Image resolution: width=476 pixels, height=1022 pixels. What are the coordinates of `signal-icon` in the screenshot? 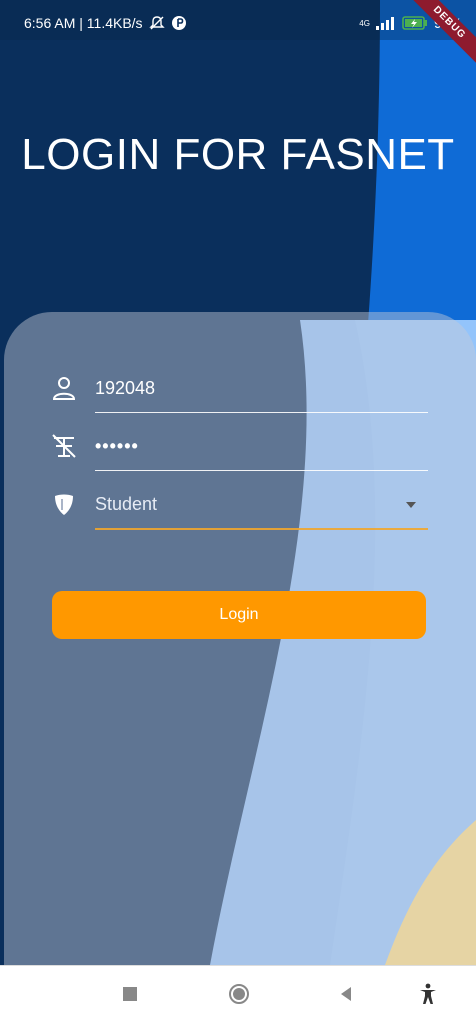 It's located at (384, 23).